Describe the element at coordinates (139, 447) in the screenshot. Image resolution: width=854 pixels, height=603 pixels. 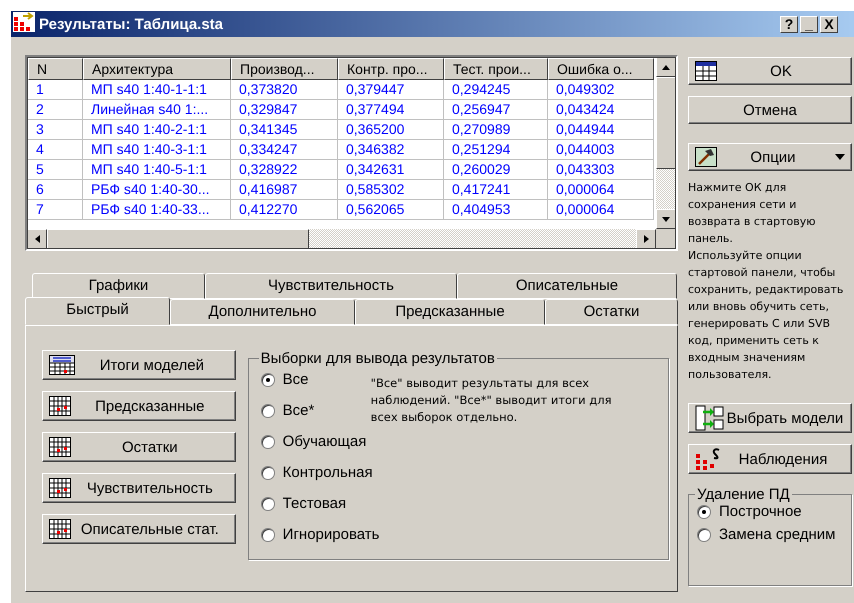
I see `report-button: Остатки` at that location.